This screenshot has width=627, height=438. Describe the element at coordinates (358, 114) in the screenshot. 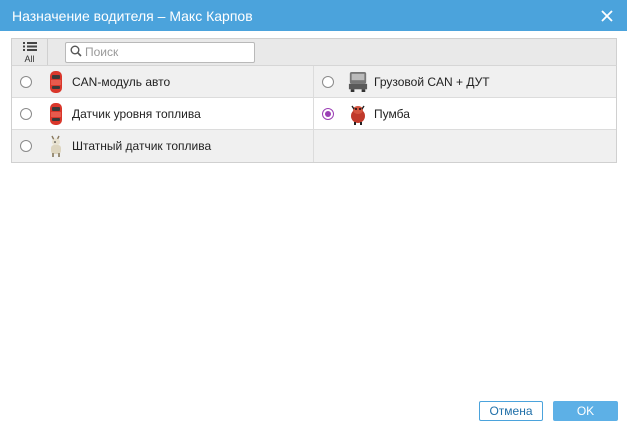

I see `warthog-icon` at that location.